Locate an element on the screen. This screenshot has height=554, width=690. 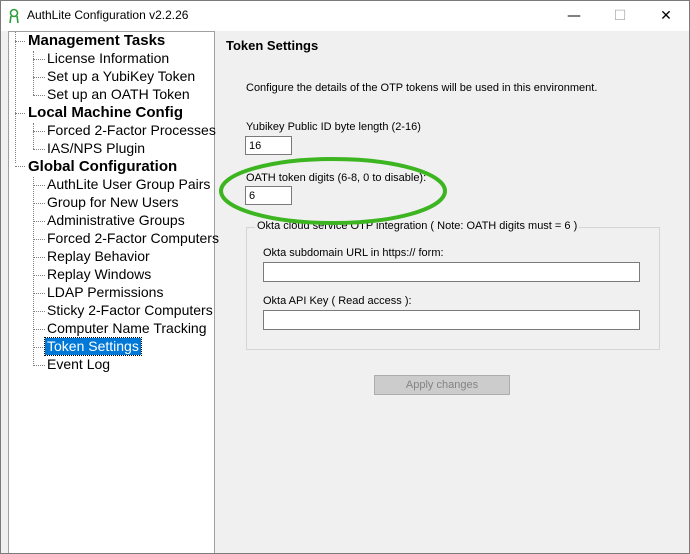
tree-group-management-tasks: Management Tasks is located at coordinates (96, 40).